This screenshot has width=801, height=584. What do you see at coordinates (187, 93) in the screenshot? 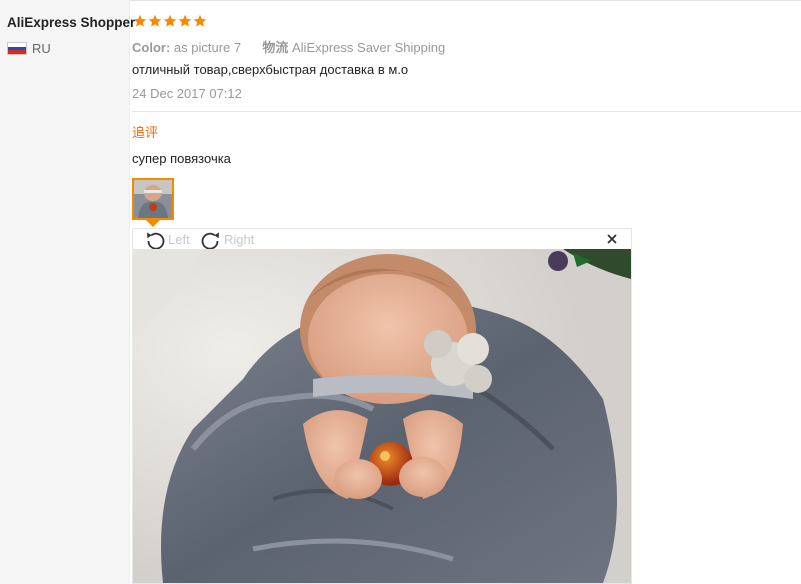
I see `review-date: 24 Dec 2017 07:12` at bounding box center [187, 93].